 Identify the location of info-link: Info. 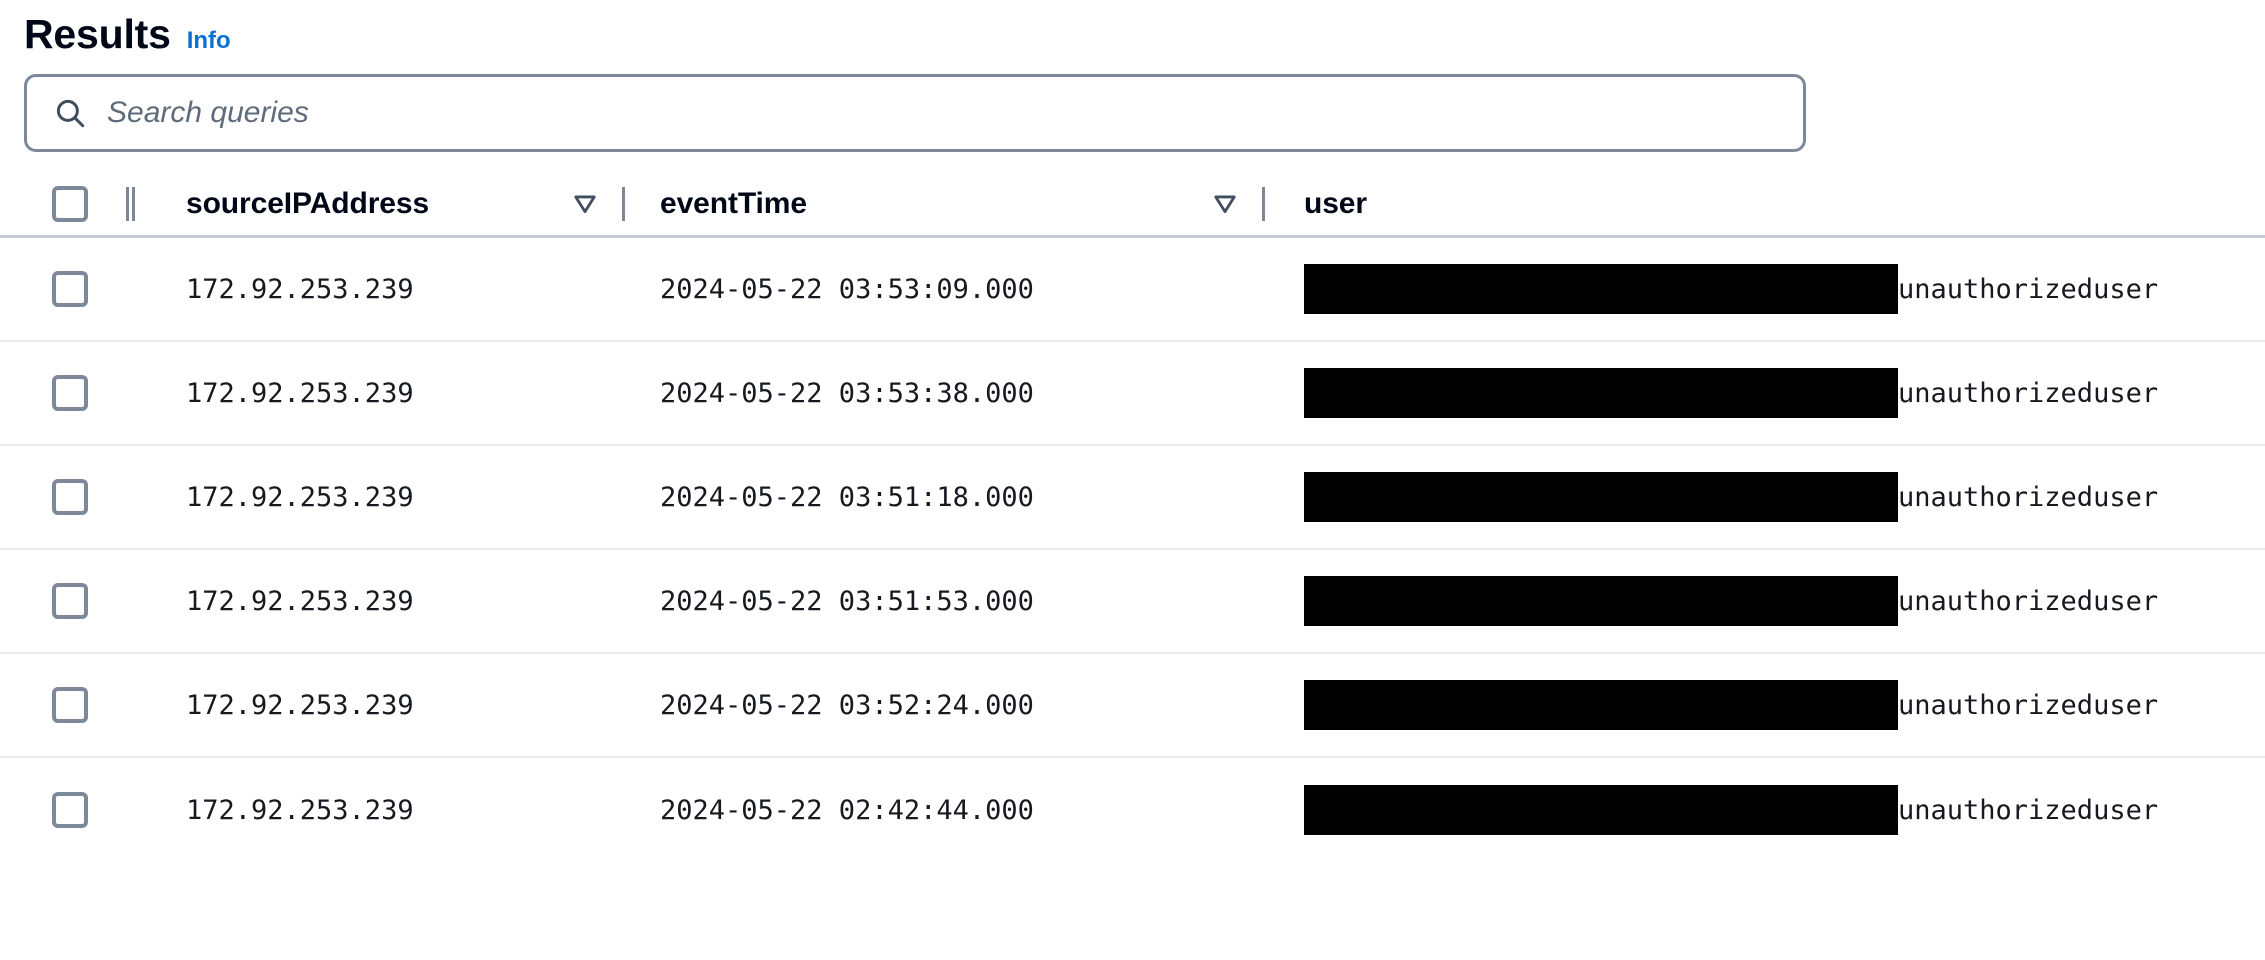
(209, 41).